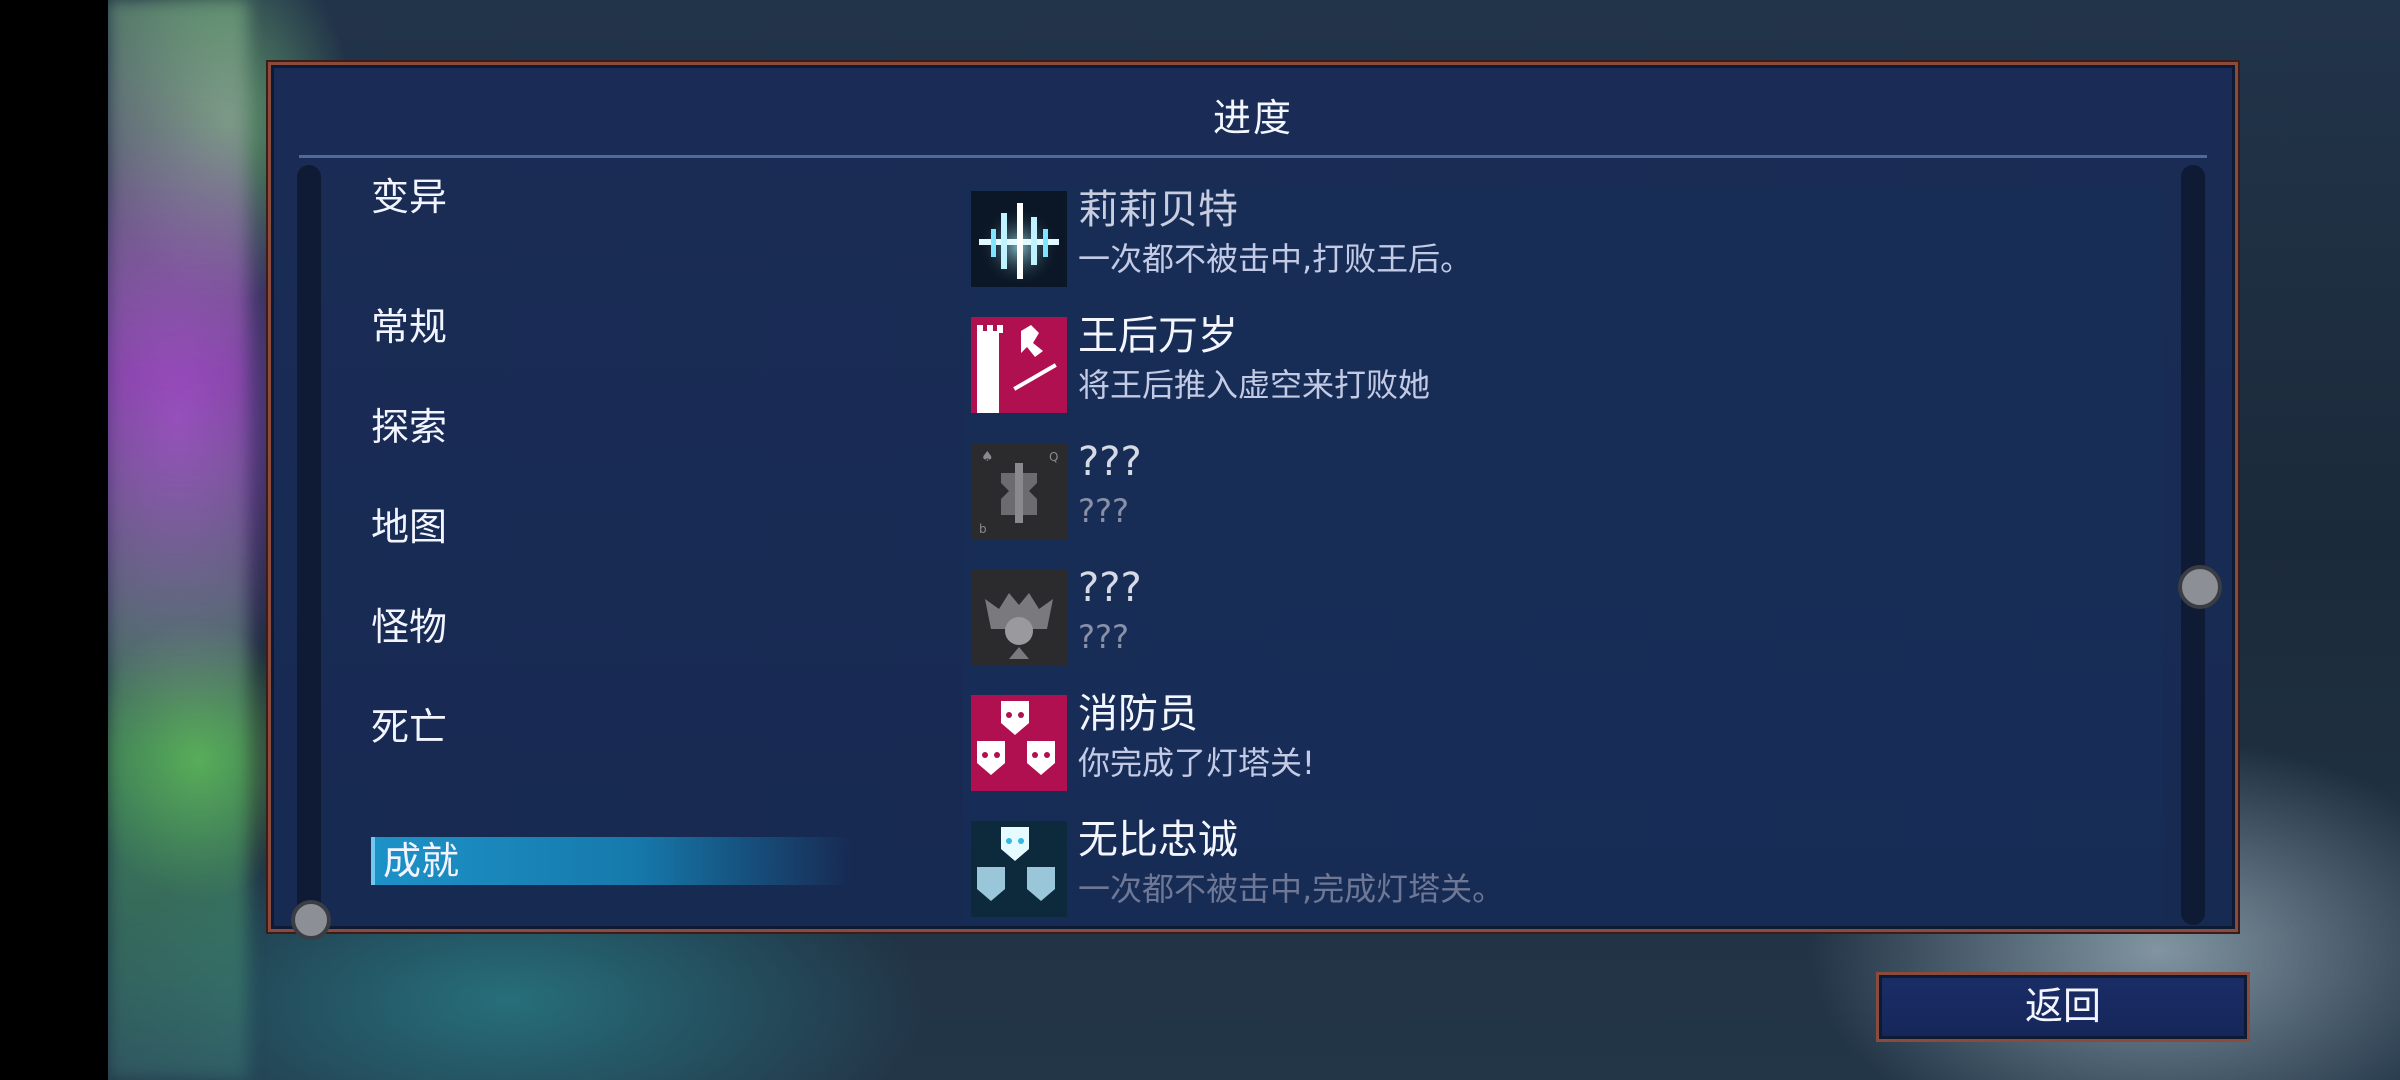 The width and height of the screenshot is (2400, 1080). Describe the element at coordinates (1254, 385) in the screenshot. I see `achievement-description: 将王后推入虚空来打败她` at that location.